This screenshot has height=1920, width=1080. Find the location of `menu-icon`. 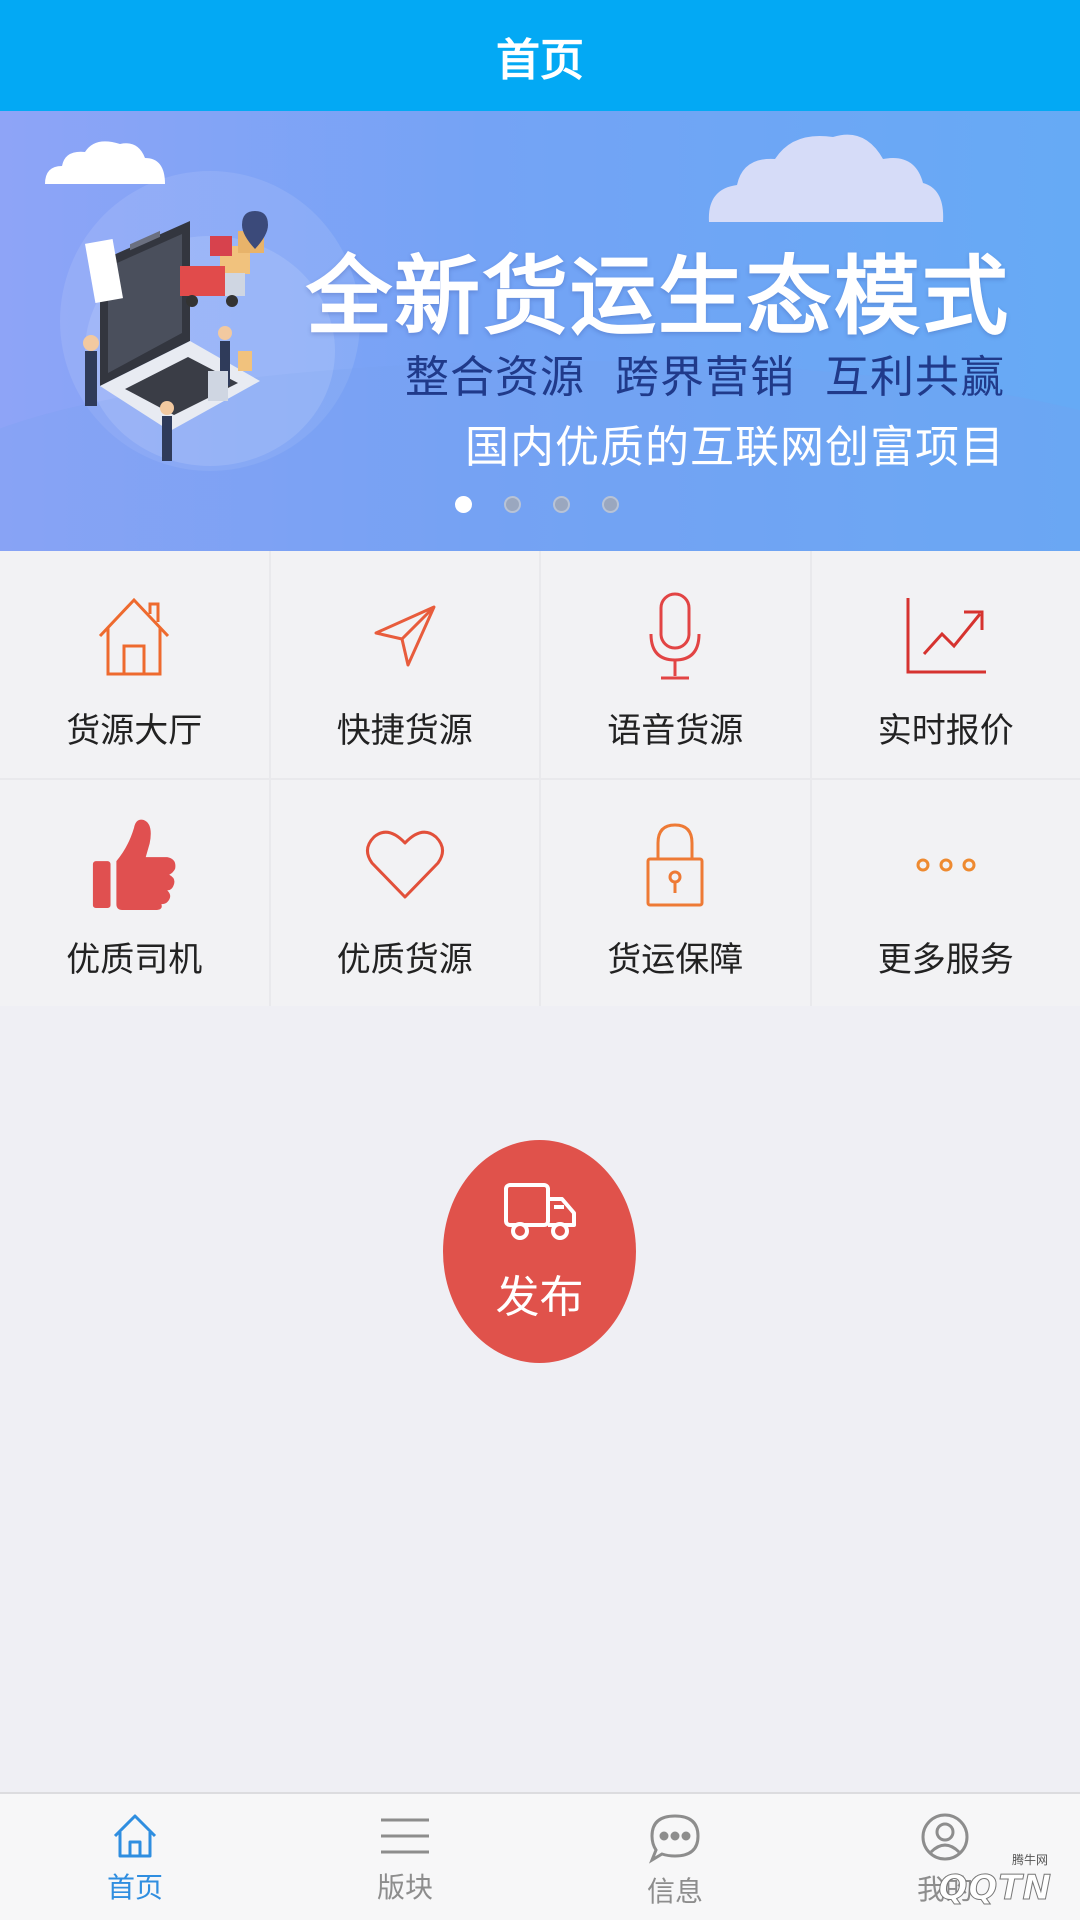

menu-icon is located at coordinates (405, 1836).